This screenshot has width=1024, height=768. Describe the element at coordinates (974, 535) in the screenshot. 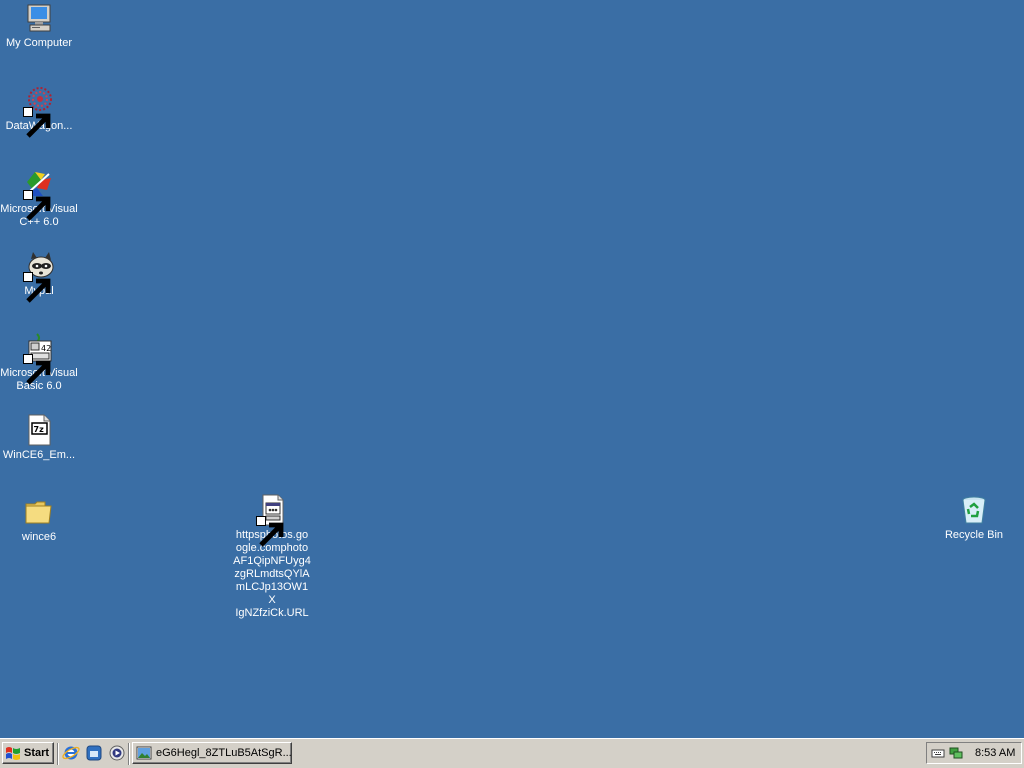

I see `desktop-icon-label: Recycle Bin` at that location.